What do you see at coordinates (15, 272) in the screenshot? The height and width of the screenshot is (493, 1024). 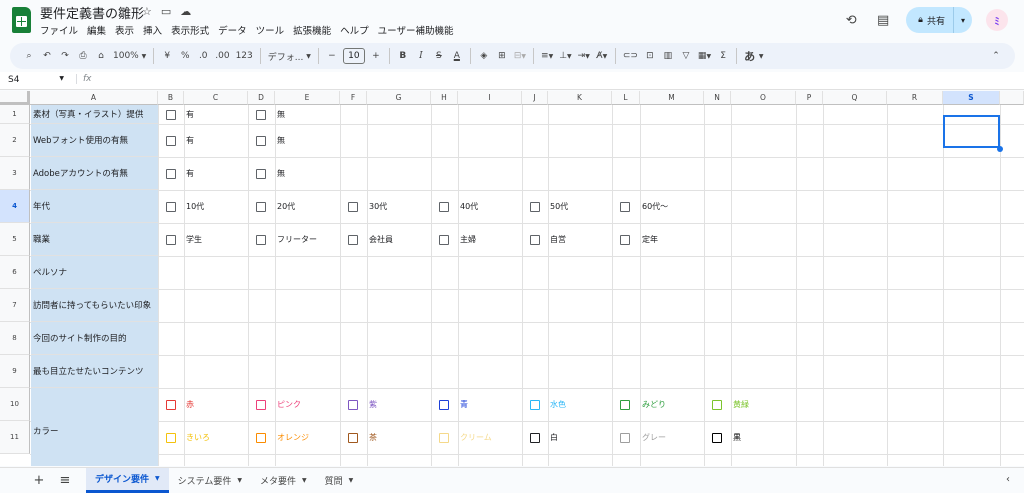 I see `row-header-6: 6` at bounding box center [15, 272].